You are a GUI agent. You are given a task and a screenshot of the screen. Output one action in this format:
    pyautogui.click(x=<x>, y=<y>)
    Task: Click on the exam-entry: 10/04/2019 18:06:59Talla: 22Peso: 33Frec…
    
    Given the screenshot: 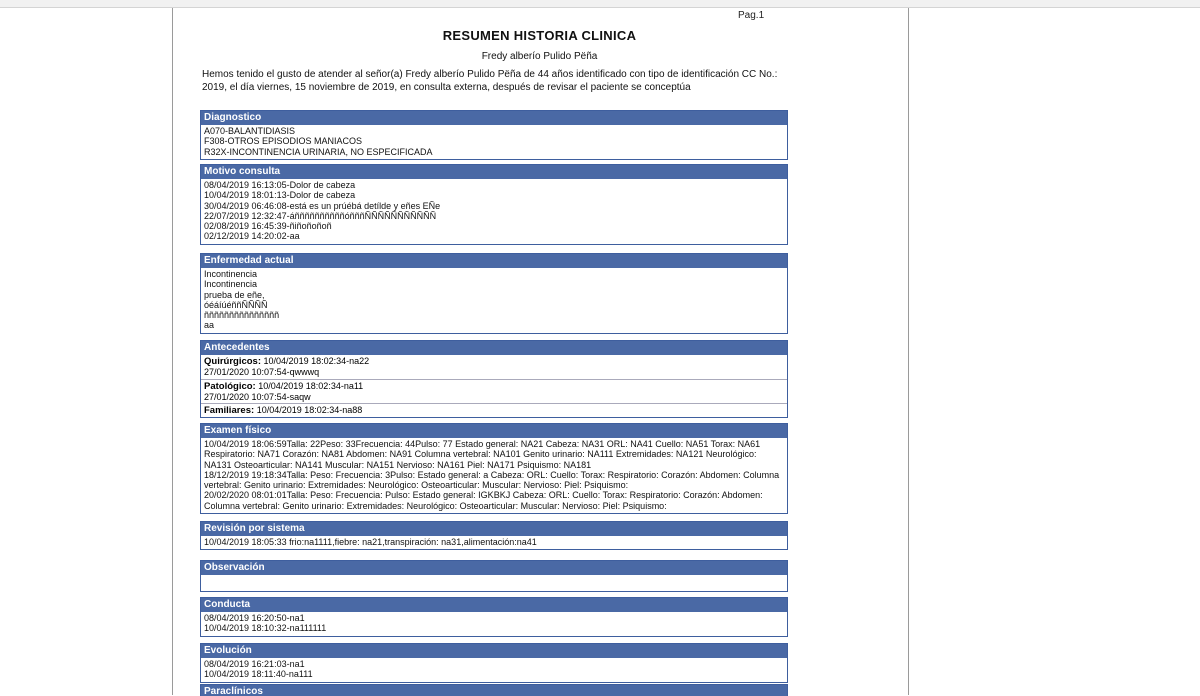 What is the action you would take?
    pyautogui.click(x=482, y=454)
    